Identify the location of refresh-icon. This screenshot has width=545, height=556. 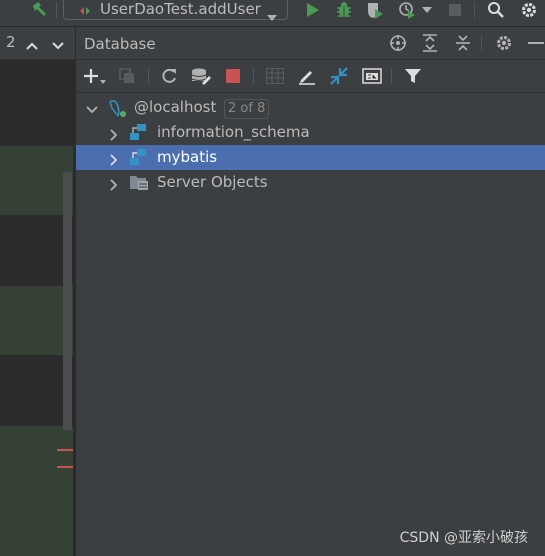
(169, 76).